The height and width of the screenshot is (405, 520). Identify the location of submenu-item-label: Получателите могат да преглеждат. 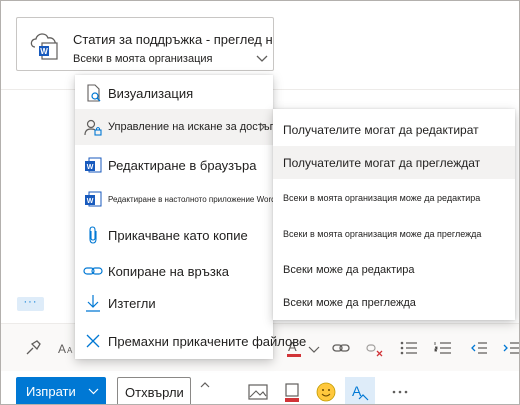
(382, 163).